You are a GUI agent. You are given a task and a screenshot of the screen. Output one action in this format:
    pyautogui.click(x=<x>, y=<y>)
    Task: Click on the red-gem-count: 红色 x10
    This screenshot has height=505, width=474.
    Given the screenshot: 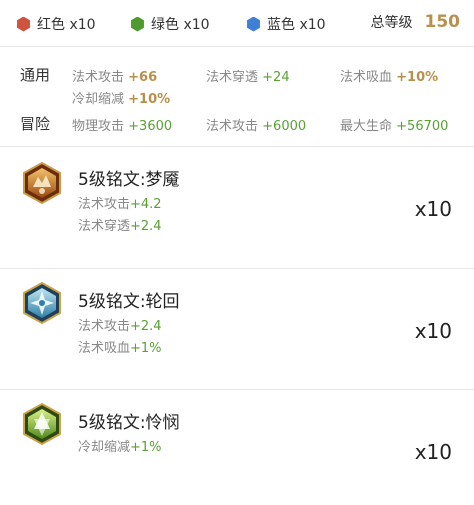 What is the action you would take?
    pyautogui.click(x=56, y=24)
    